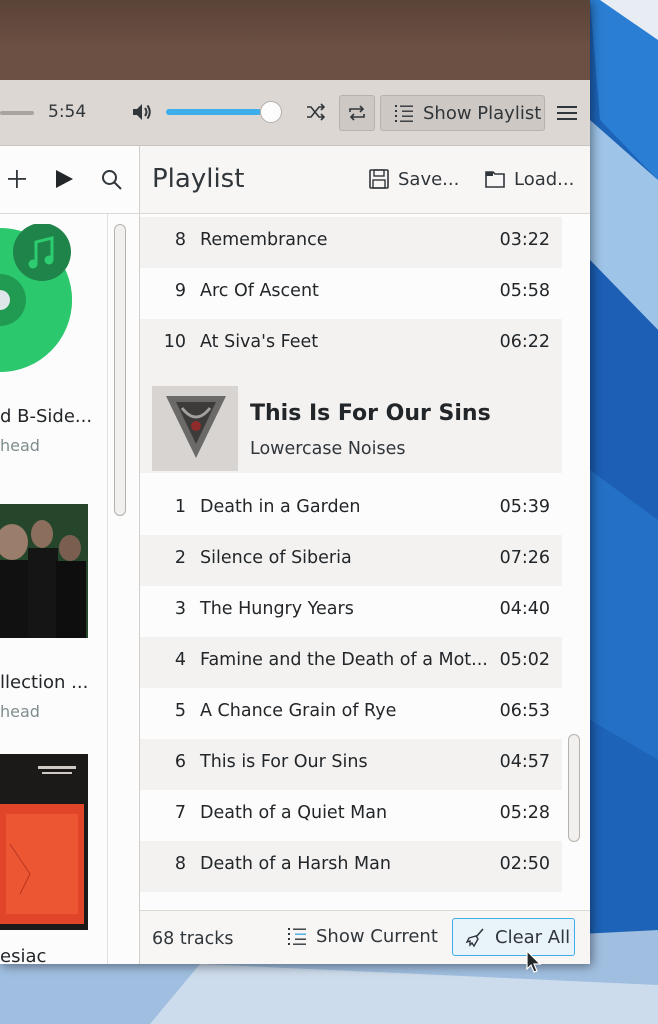 The image size is (658, 1024). What do you see at coordinates (524, 660) in the screenshot?
I see `track-duration: 05:02` at bounding box center [524, 660].